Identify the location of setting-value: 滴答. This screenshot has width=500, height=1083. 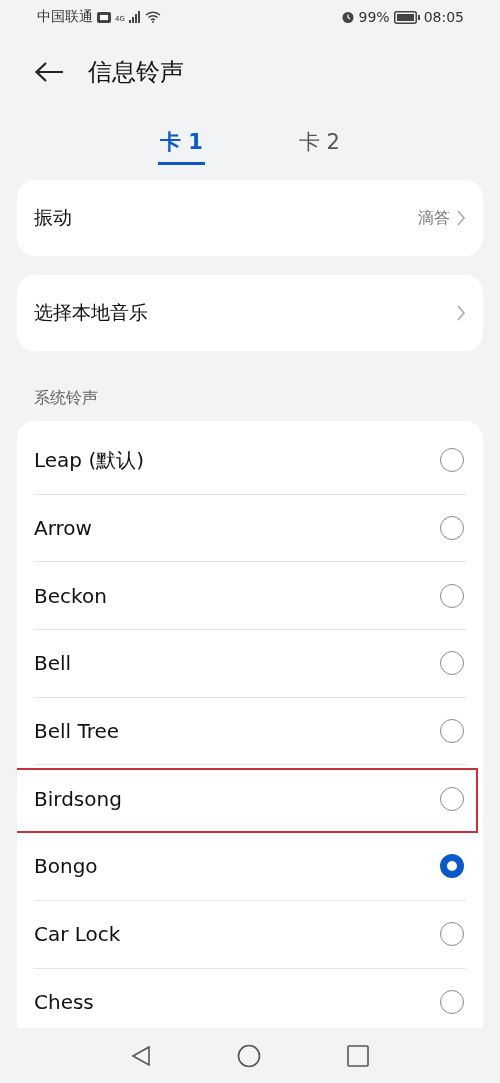
(434, 218).